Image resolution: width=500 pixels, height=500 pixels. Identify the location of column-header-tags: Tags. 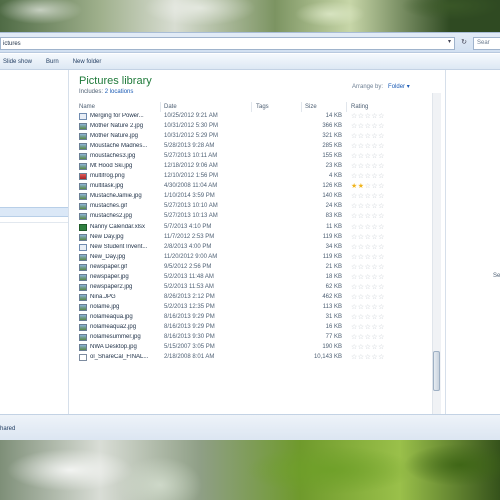
(262, 107).